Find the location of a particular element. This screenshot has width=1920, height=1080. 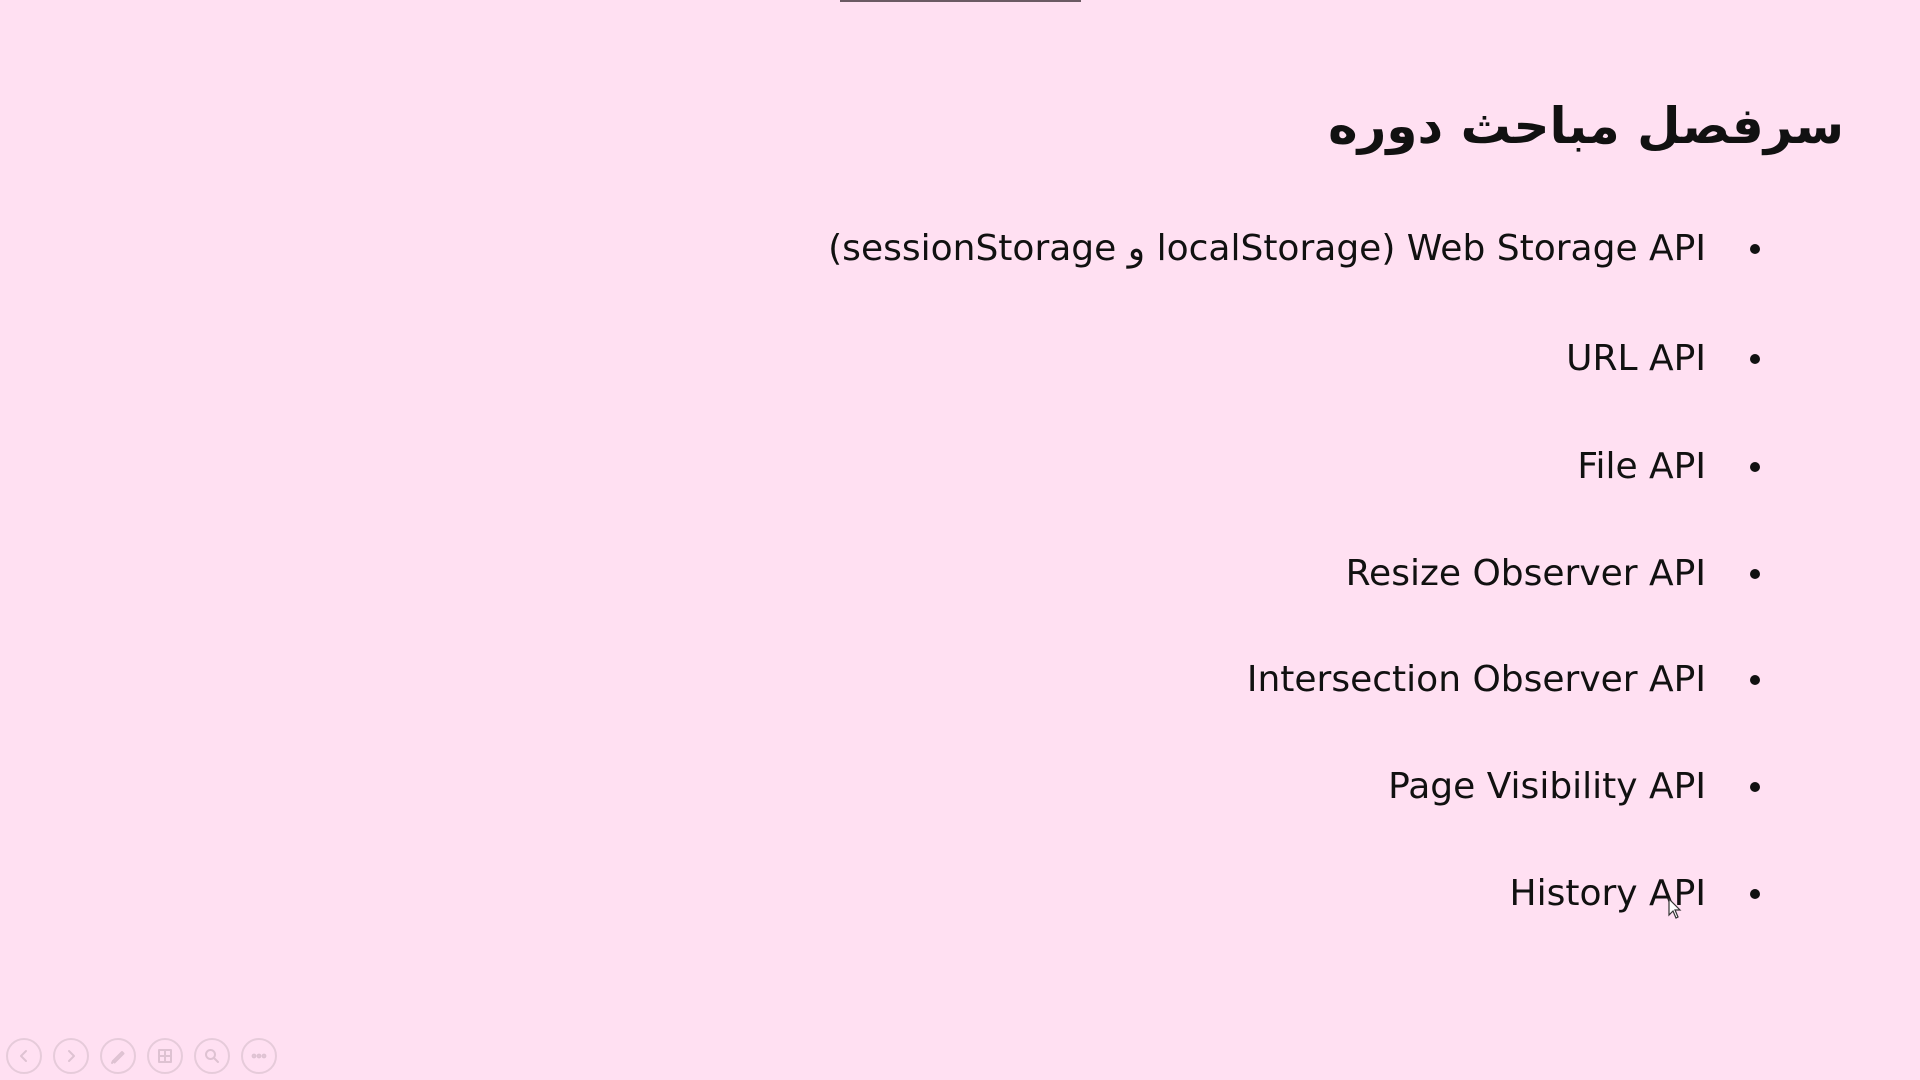

list-item-label: URL API is located at coordinates (1636, 358).